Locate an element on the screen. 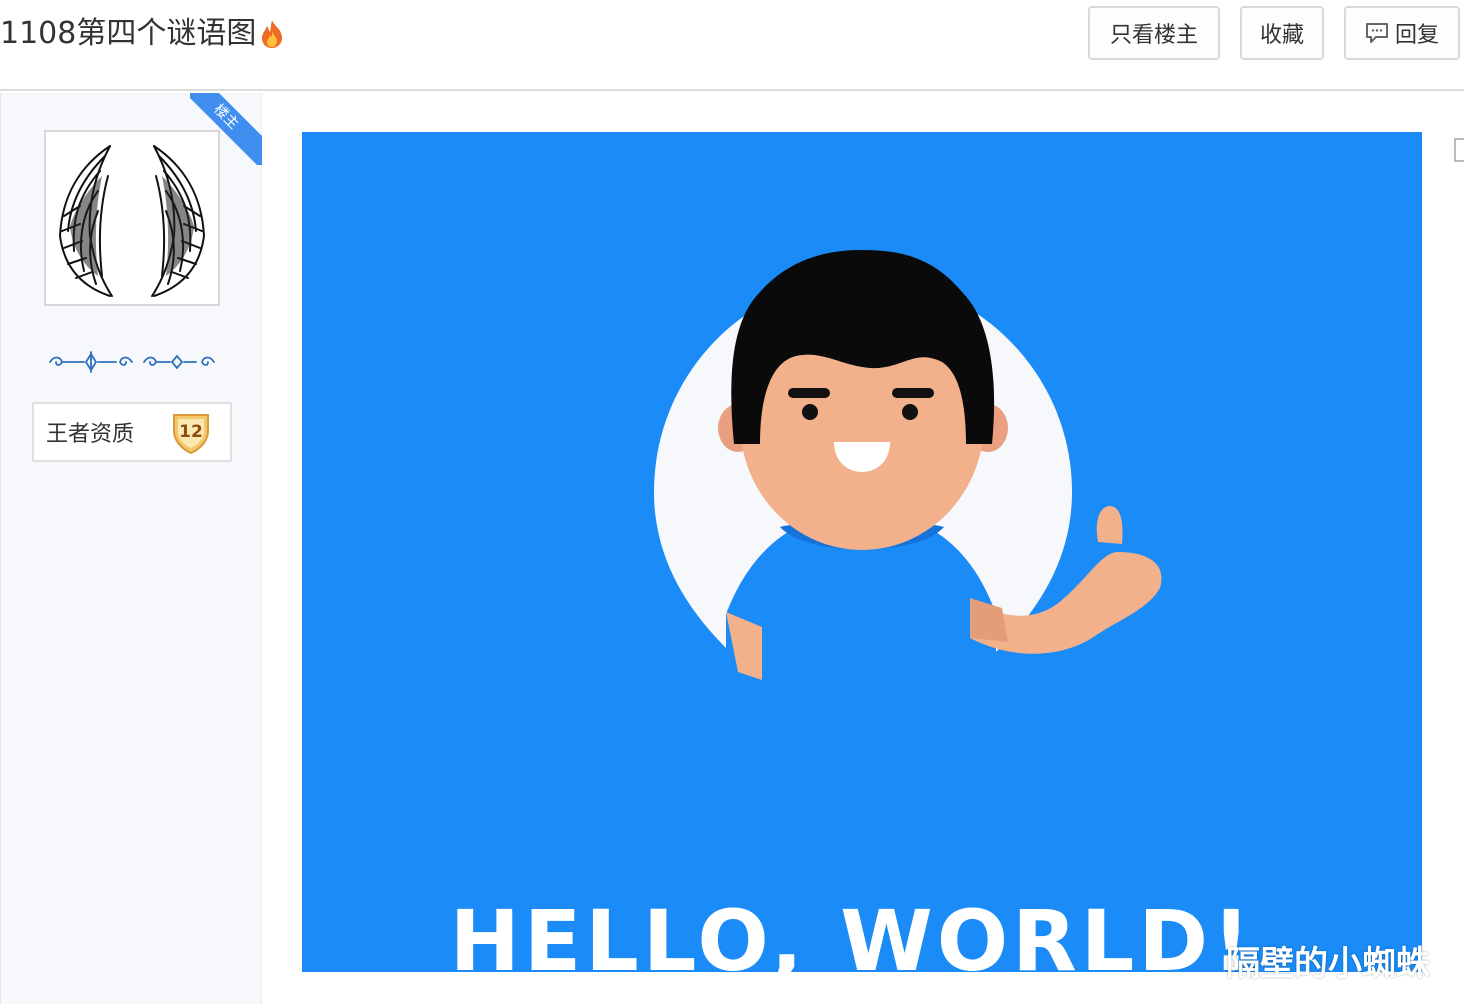 This screenshot has height=1004, width=1464. comment-icon is located at coordinates (1376, 33).